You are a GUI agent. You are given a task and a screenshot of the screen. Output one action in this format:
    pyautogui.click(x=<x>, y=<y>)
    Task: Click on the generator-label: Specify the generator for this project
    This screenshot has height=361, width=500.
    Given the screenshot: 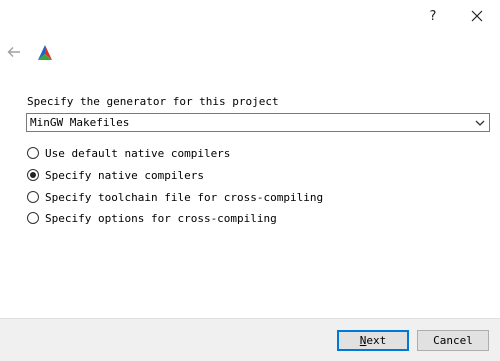 What is the action you would take?
    pyautogui.click(x=153, y=101)
    